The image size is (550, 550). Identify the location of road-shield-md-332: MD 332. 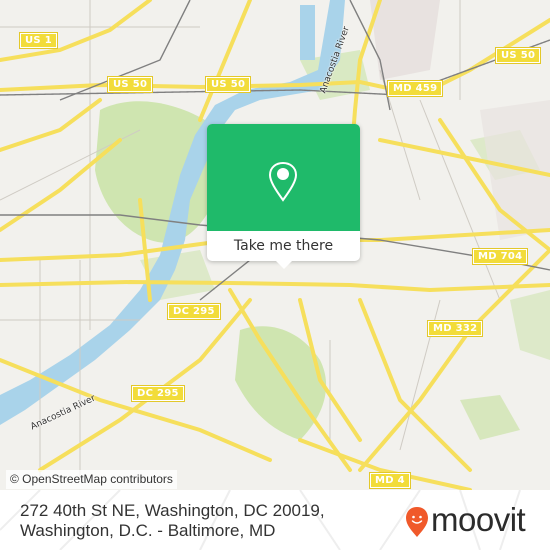
(455, 328).